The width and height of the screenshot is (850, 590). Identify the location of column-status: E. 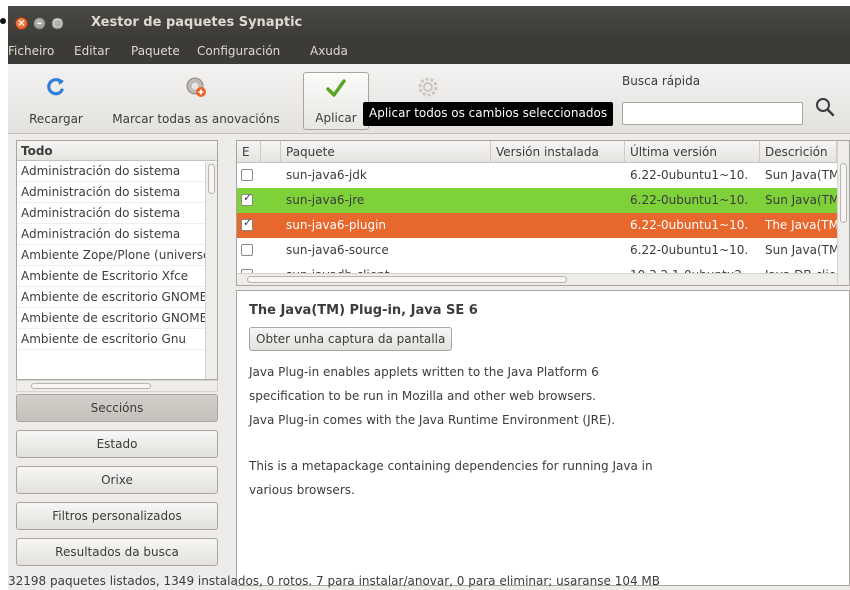
(249, 152).